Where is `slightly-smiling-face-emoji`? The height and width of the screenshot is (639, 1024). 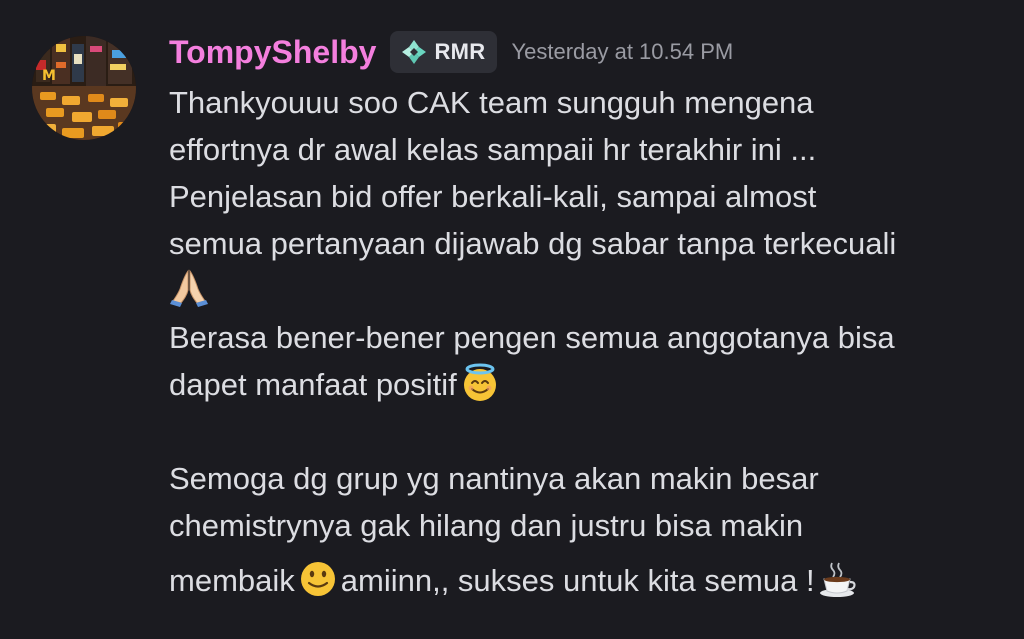 slightly-smiling-face-emoji is located at coordinates (318, 579).